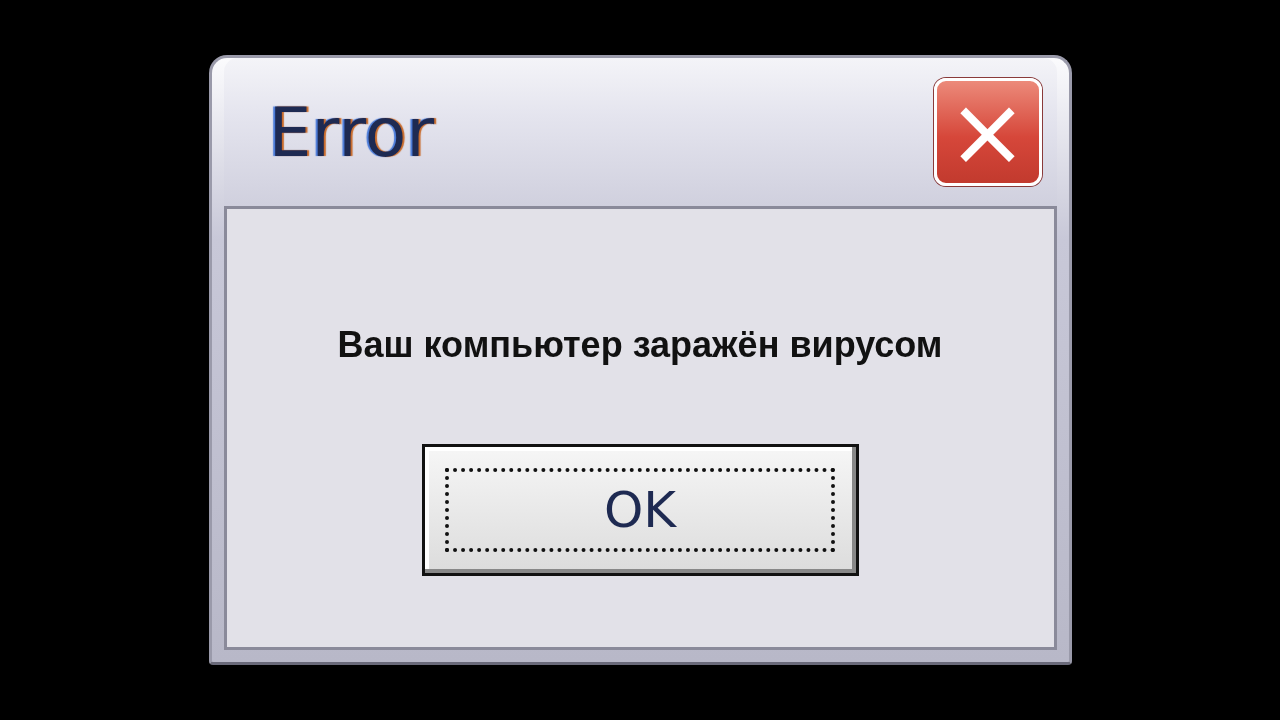 The image size is (1280, 720). Describe the element at coordinates (640, 510) in the screenshot. I see `ok-button: OK` at that location.